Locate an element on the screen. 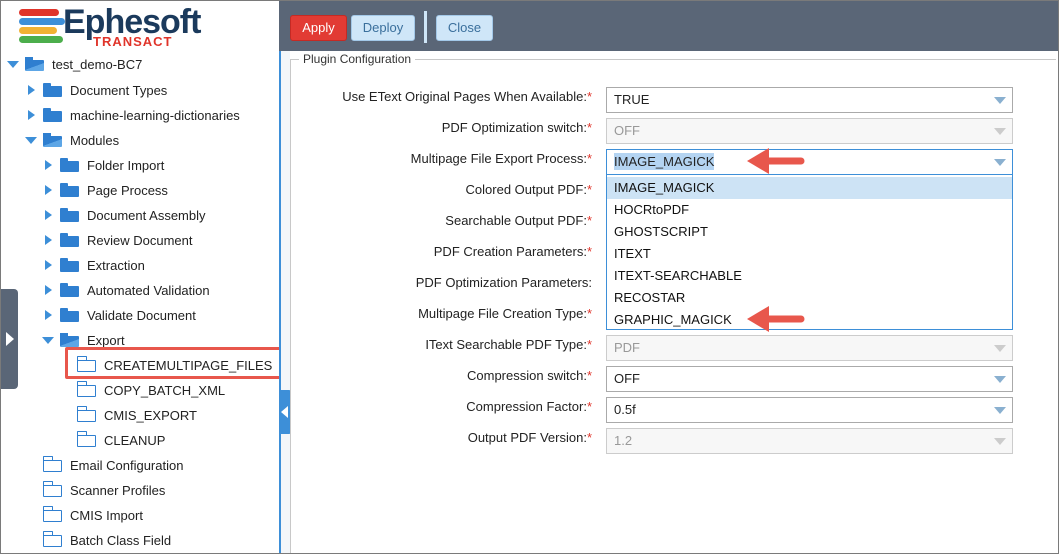 The image size is (1059, 554). tree-item-review-document: Review Document is located at coordinates (117, 240).